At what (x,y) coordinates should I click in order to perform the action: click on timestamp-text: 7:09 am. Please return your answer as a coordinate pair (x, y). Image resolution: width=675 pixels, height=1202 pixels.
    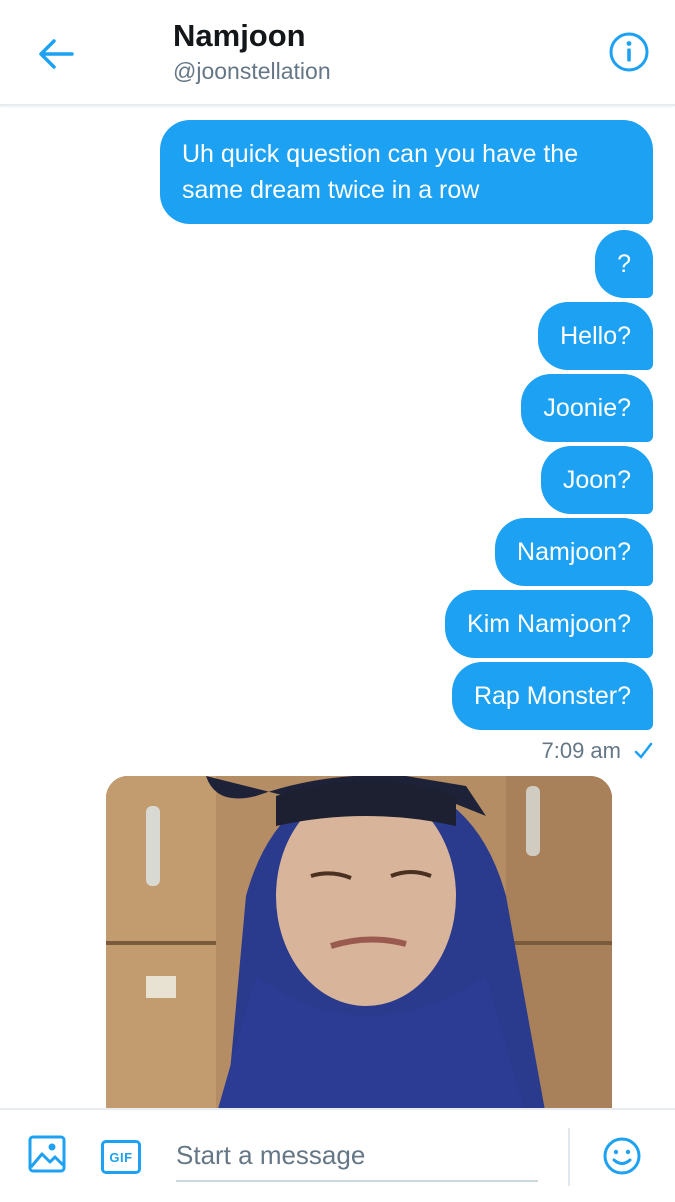
    Looking at the image, I should click on (581, 750).